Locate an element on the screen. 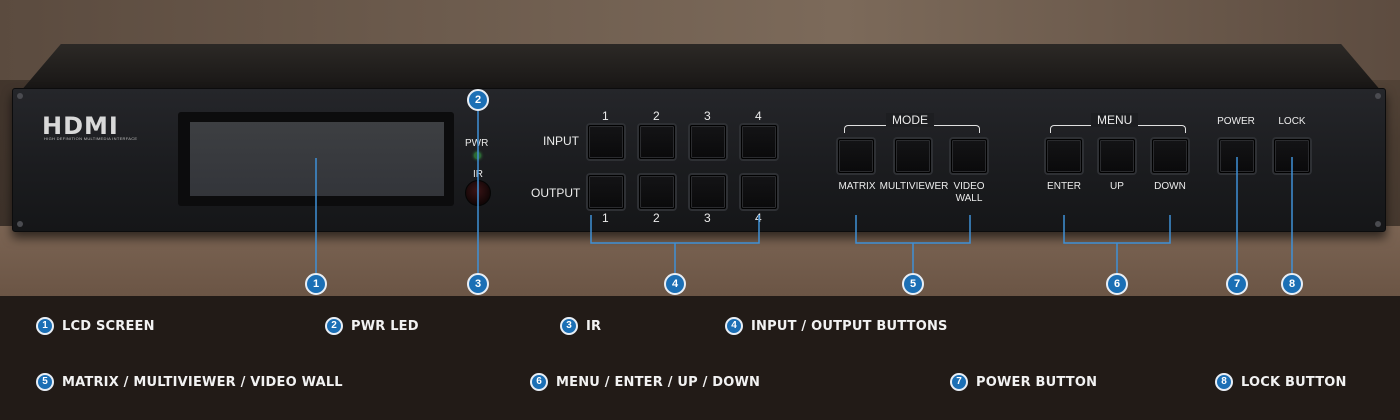 The image size is (1400, 420). legend-item-ir: 3 IR is located at coordinates (580, 326).